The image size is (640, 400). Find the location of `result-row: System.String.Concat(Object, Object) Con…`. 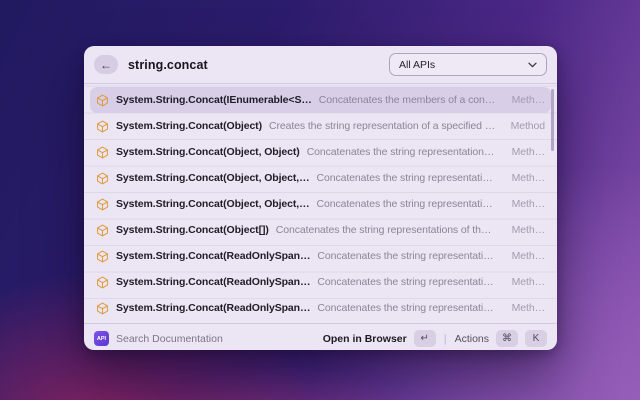

result-row: System.String.Concat(Object, Object) Con… is located at coordinates (320, 152).